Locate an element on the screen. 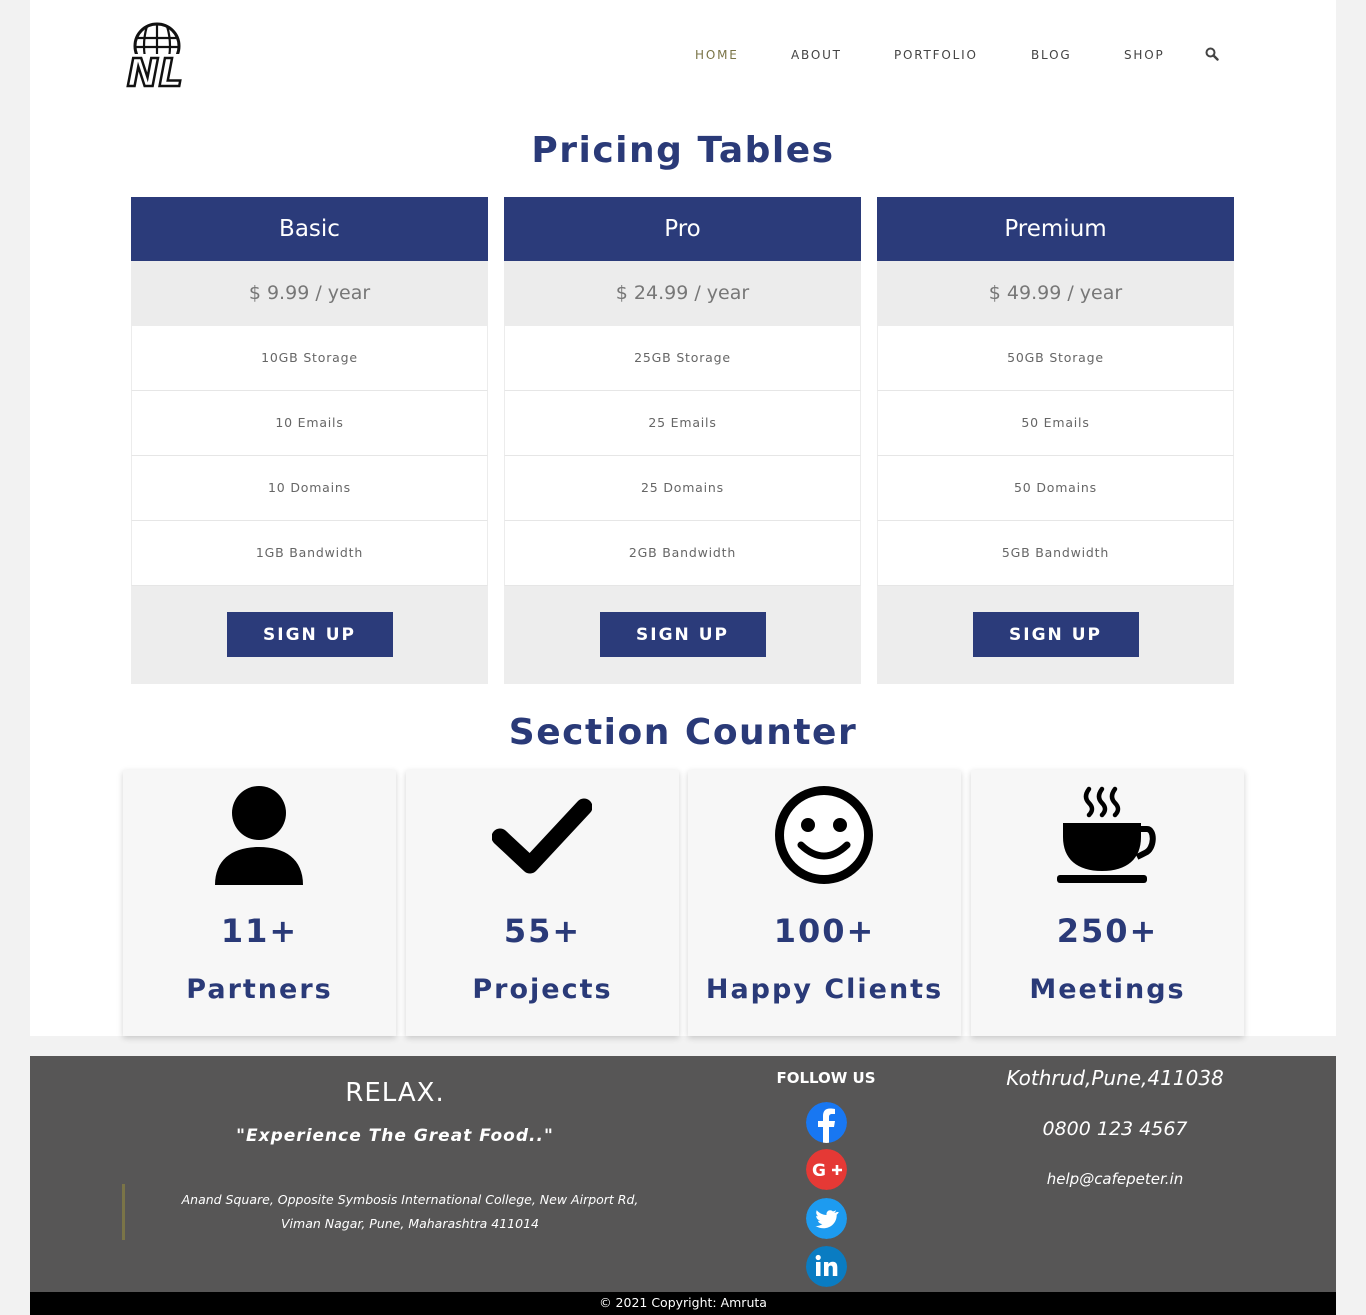 The width and height of the screenshot is (1366, 1315). counter-label: Projects is located at coordinates (542, 989).